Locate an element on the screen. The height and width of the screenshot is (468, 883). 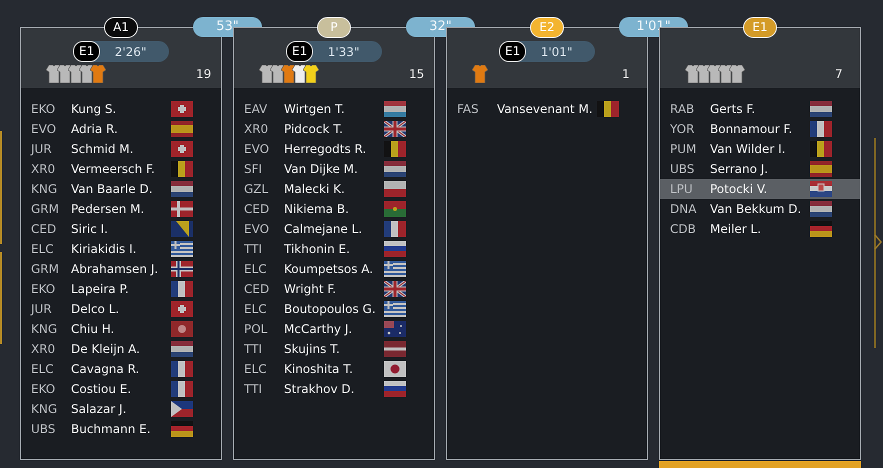
team-code: SFI is located at coordinates (254, 169).